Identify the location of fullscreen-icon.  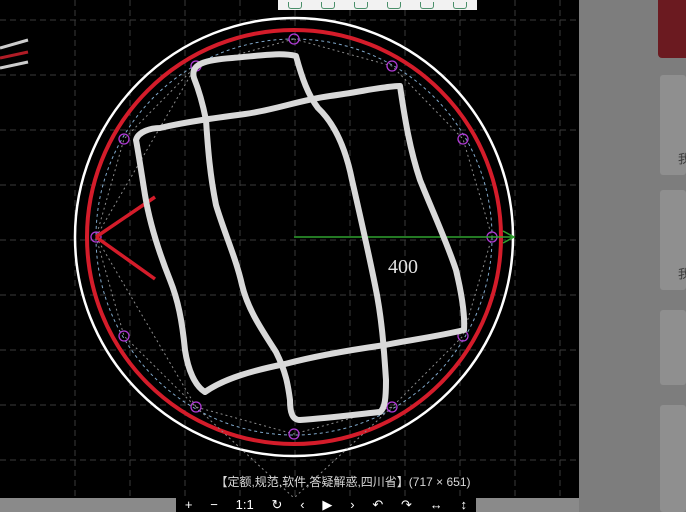
(360, 5).